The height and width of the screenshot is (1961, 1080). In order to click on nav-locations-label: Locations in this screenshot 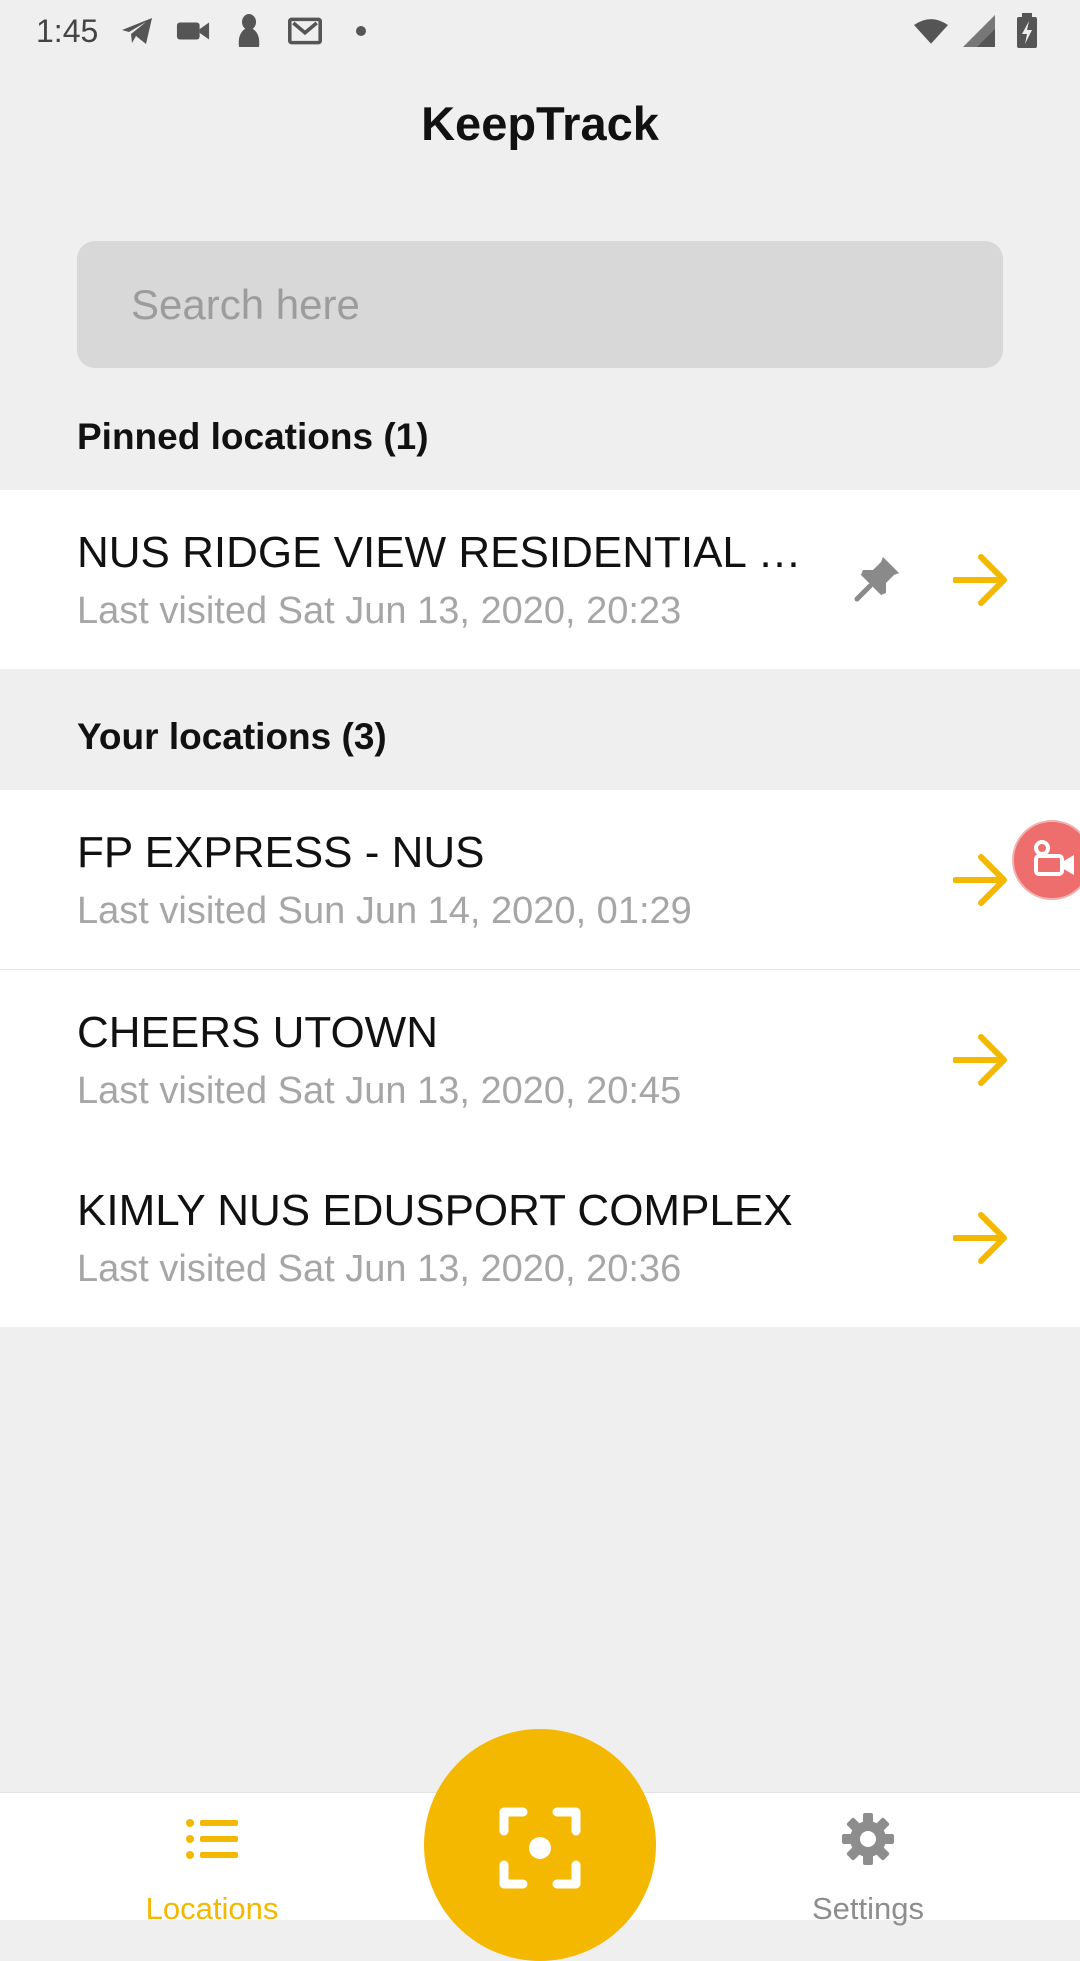, I will do `click(212, 1908)`.